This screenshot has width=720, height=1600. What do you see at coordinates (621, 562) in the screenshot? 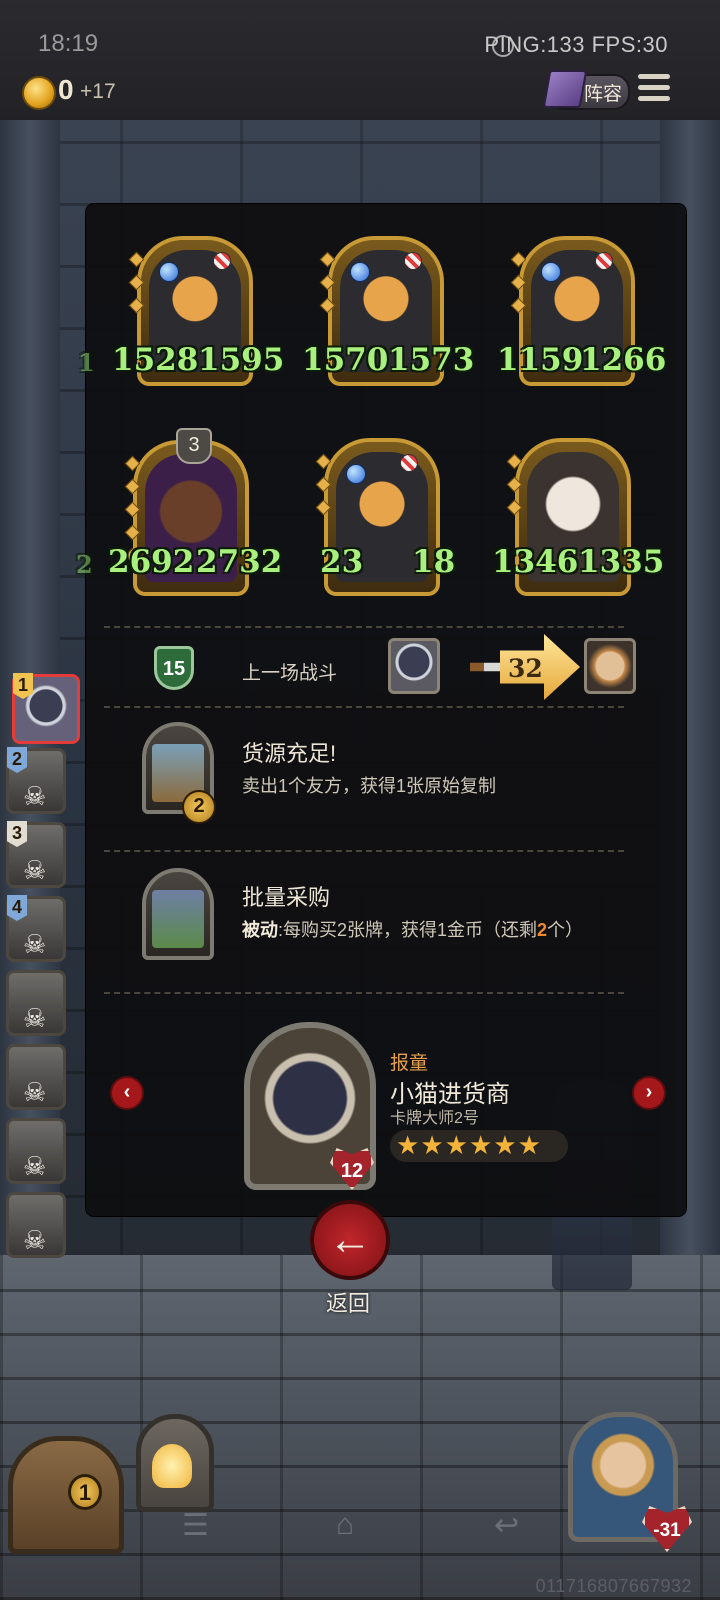
I see `card-6-health: 1335` at bounding box center [621, 562].